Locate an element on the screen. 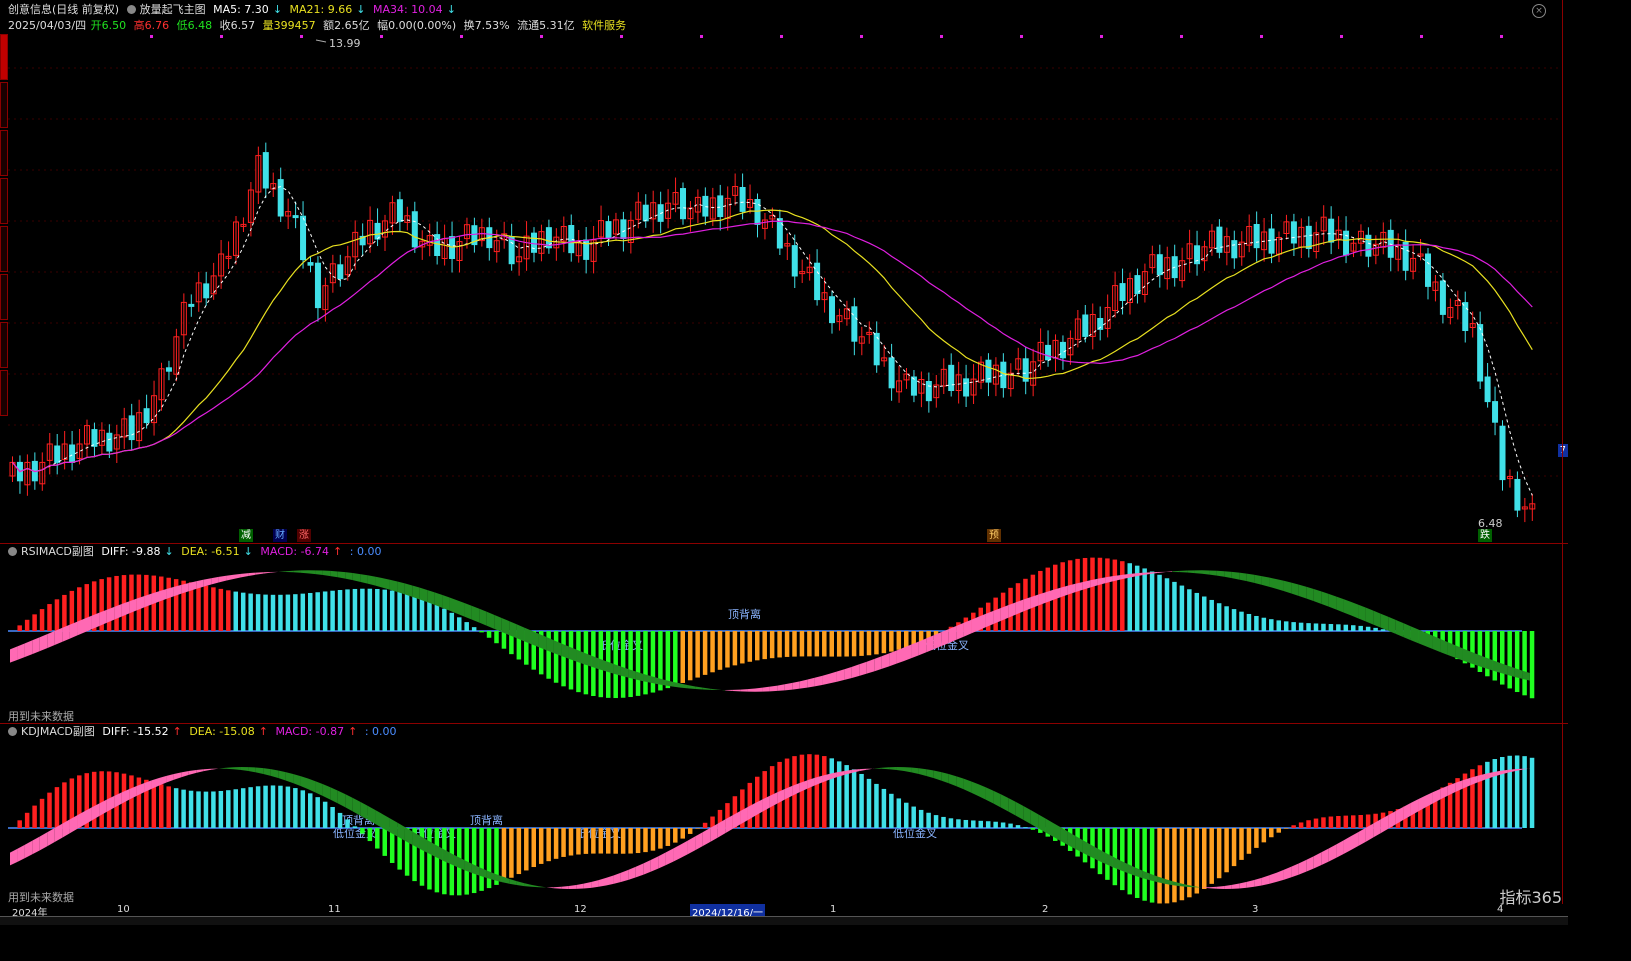  peak-pointer is located at coordinates (321, 41).